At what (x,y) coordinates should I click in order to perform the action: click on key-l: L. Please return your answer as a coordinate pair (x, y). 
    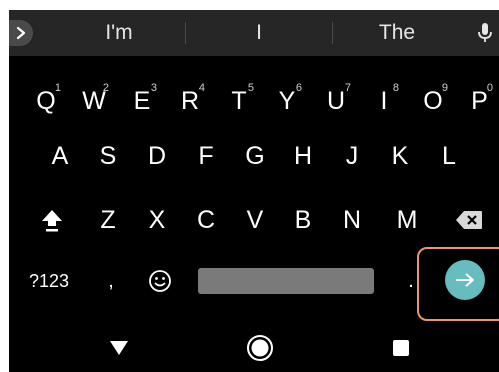
    Looking at the image, I should click on (449, 156).